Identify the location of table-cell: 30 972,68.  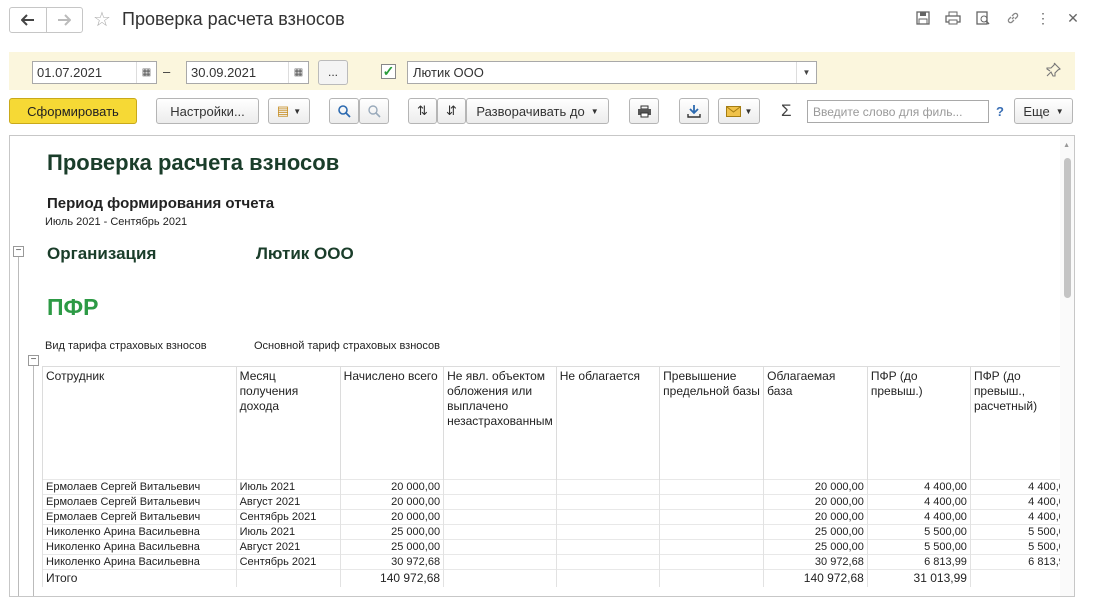
(815, 562).